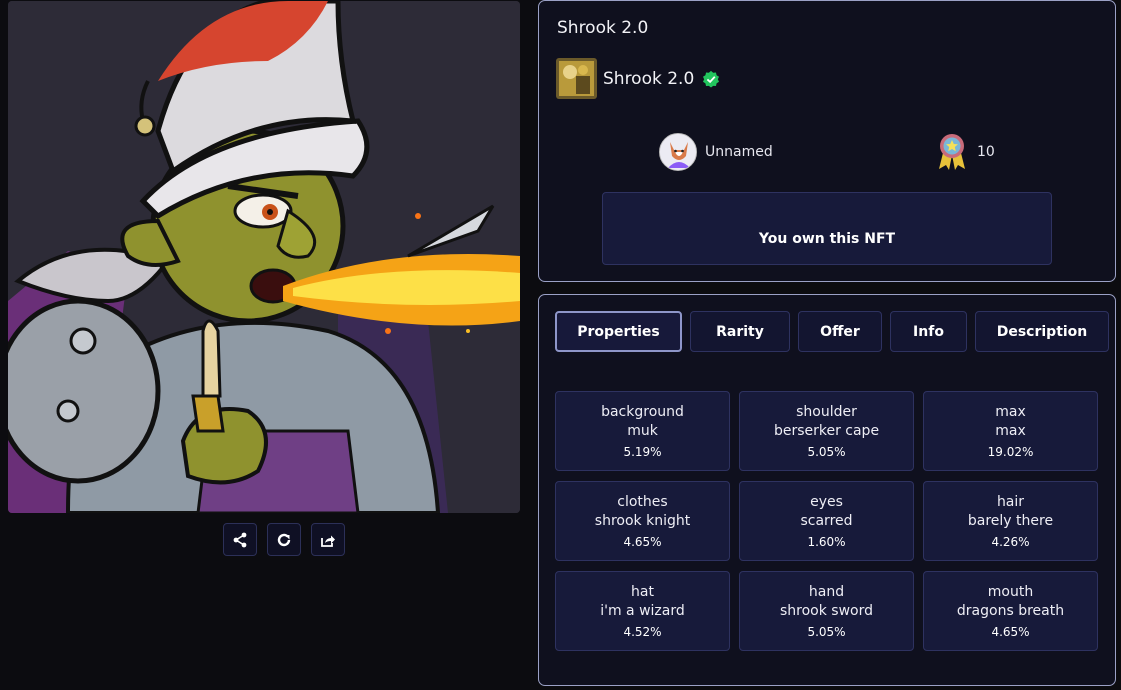  Describe the element at coordinates (711, 79) in the screenshot. I see `verified-badge-icon` at that location.